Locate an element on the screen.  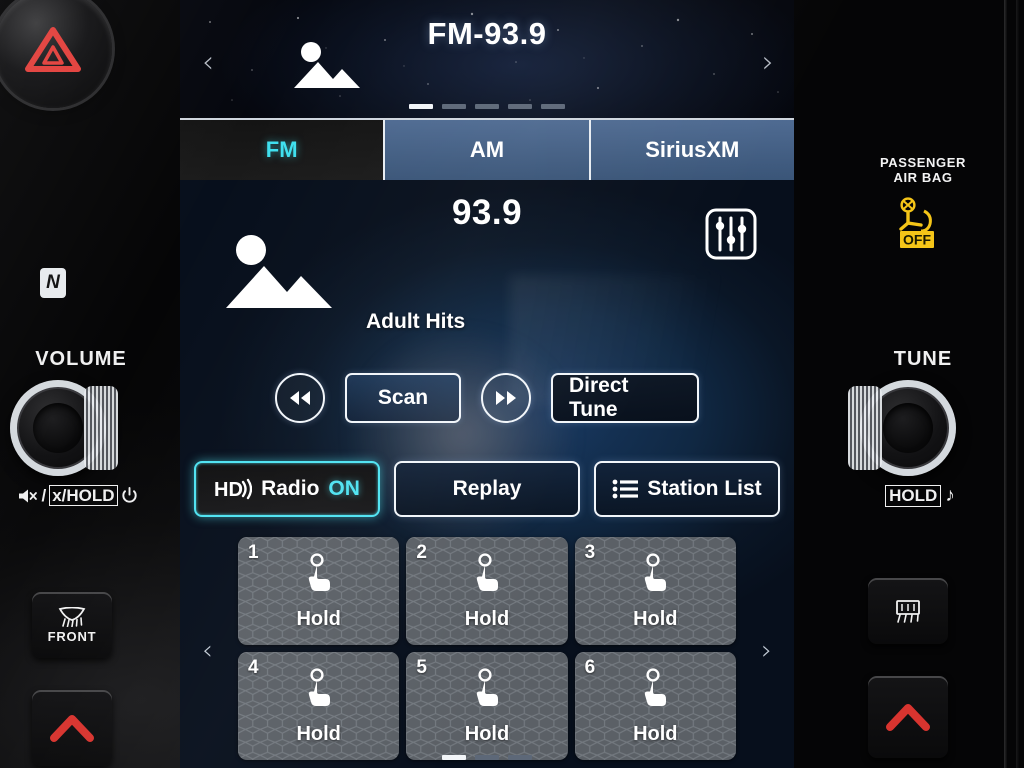
header-next-button: › is located at coordinates (768, 63).